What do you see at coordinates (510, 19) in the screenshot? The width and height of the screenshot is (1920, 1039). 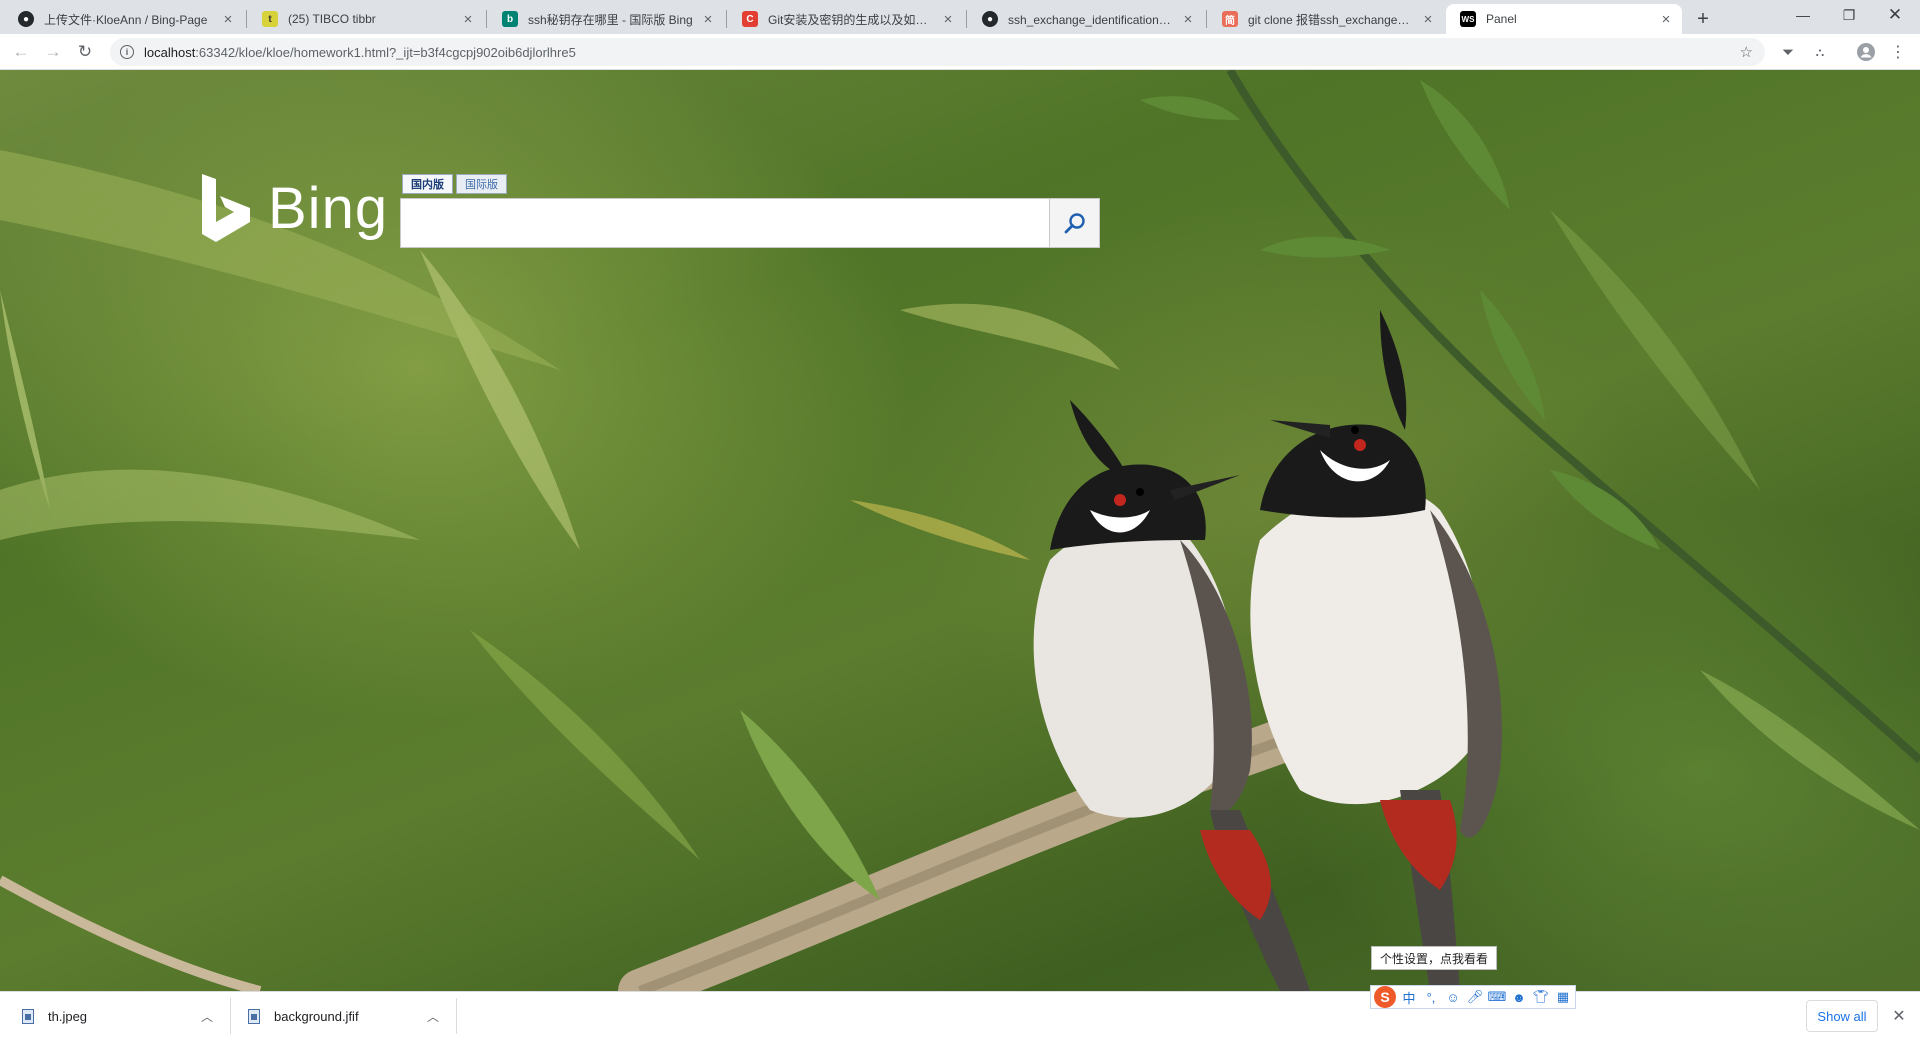 I see `bing-icon: b` at bounding box center [510, 19].